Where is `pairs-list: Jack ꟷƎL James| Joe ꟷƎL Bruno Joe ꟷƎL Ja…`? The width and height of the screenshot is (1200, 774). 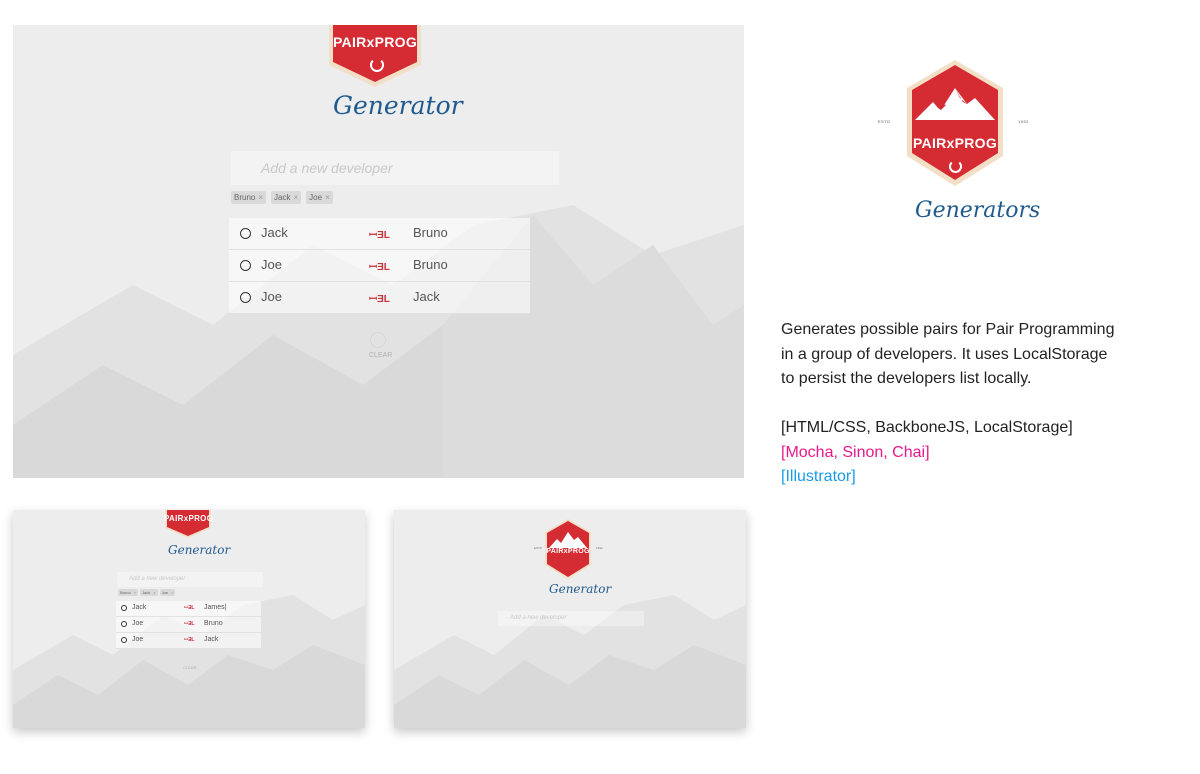
pairs-list: Jack ꟷƎL James| Joe ꟷƎL Bruno Joe ꟷƎL Ja… is located at coordinates (188, 625).